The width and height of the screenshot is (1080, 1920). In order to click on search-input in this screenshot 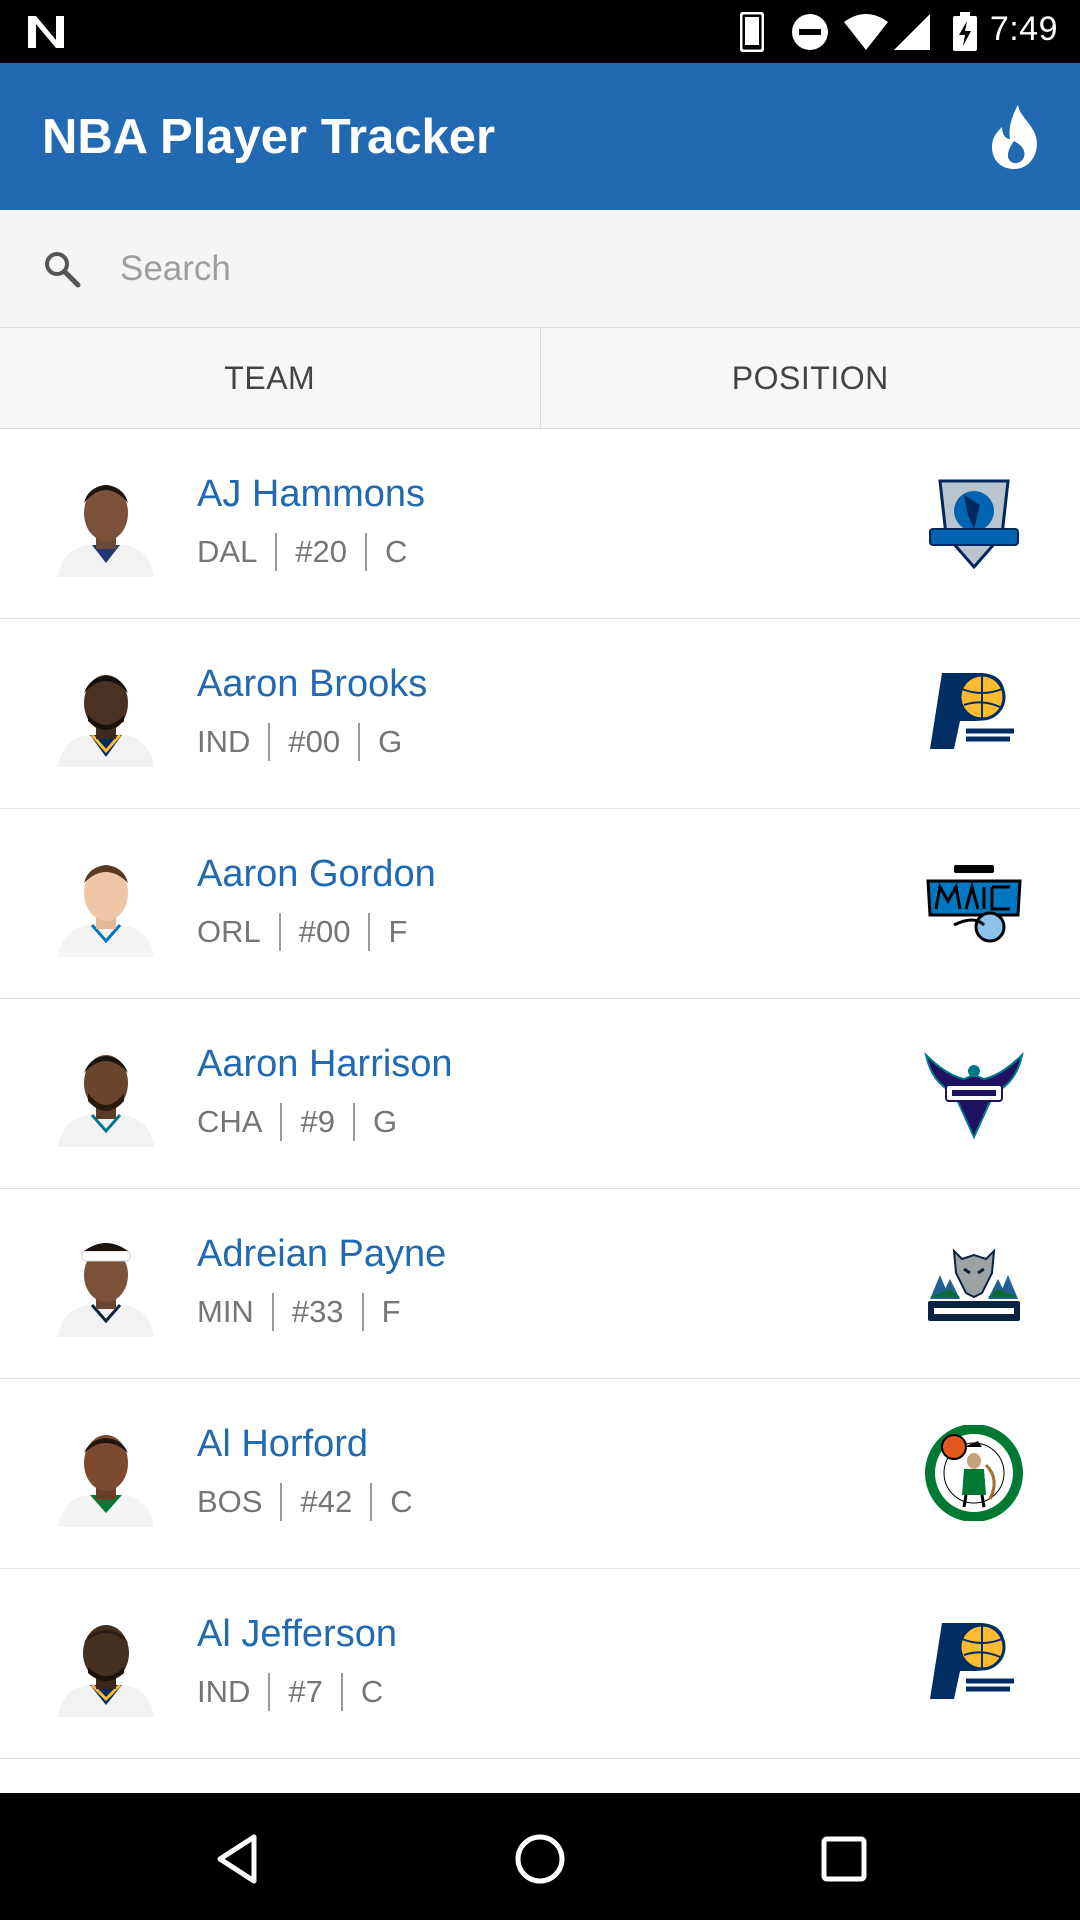, I will do `click(570, 269)`.